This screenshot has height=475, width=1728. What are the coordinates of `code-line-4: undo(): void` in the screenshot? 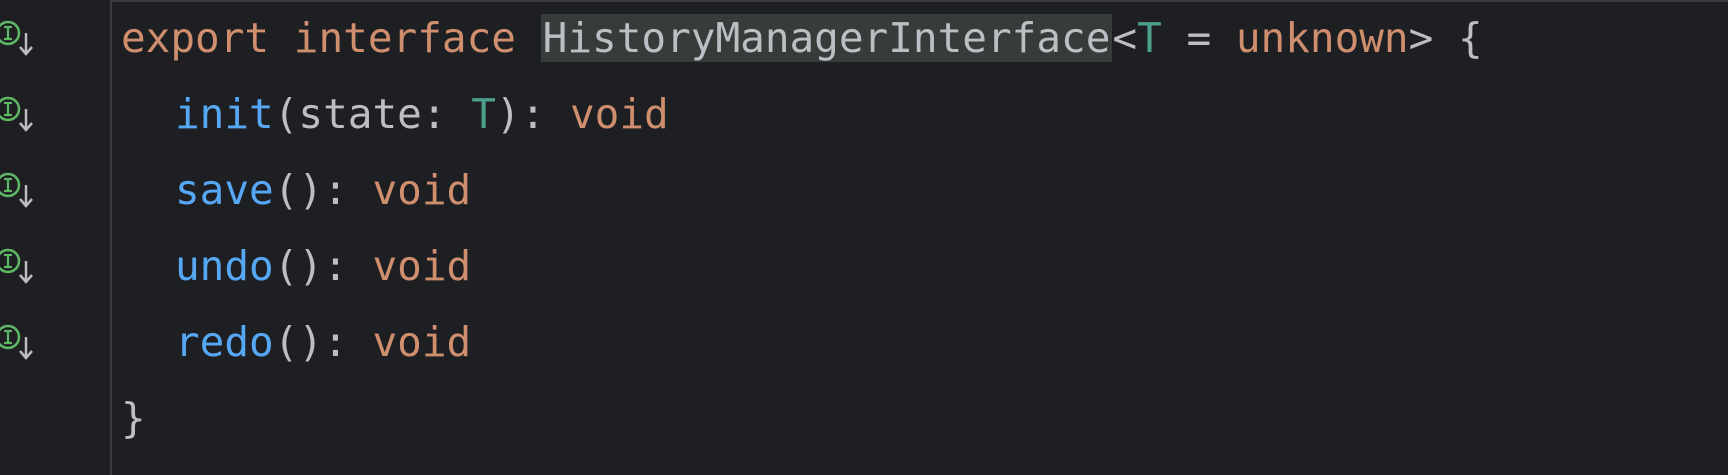 It's located at (296, 266).